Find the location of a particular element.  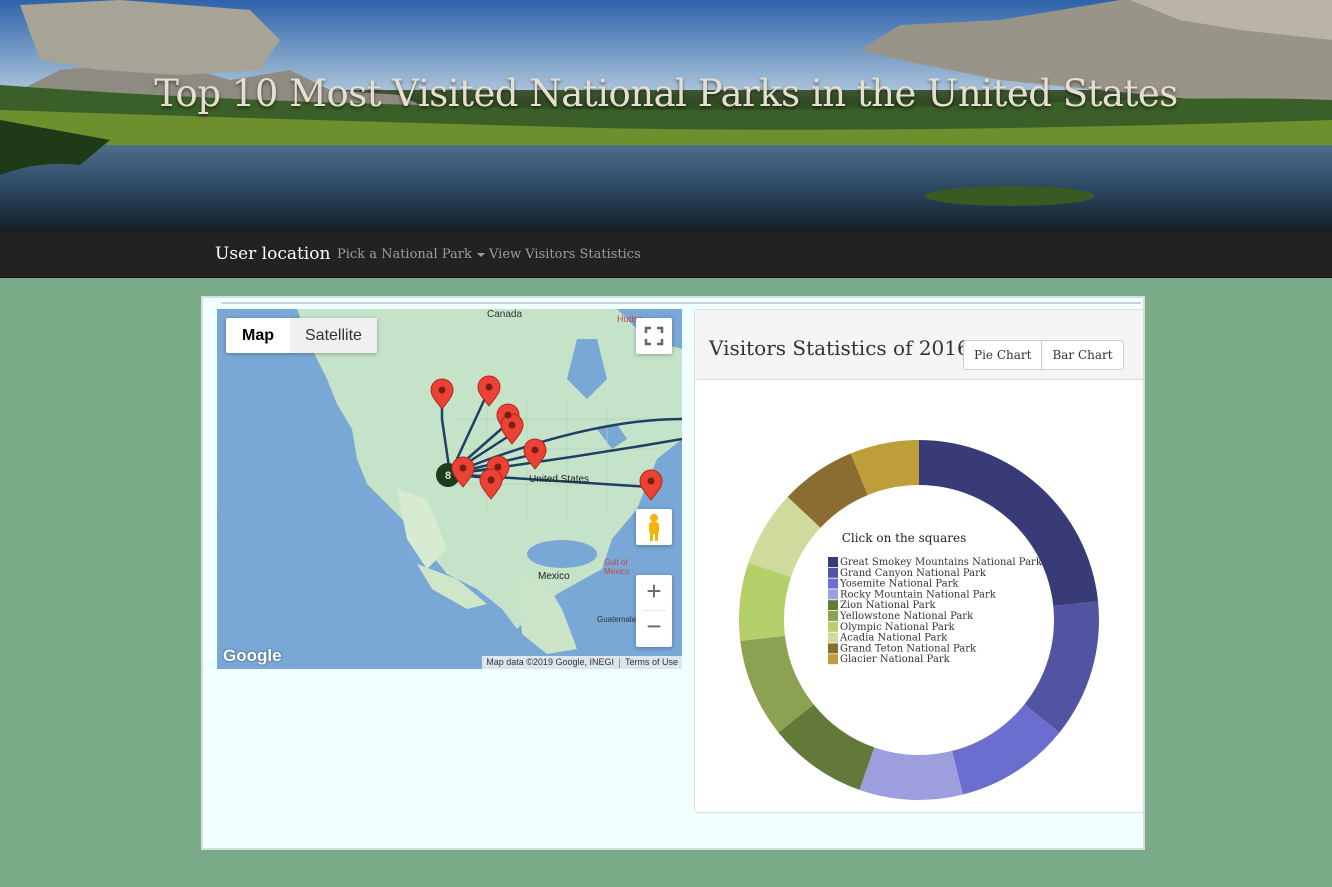

nav-user-location-link: User location is located at coordinates (272, 254).